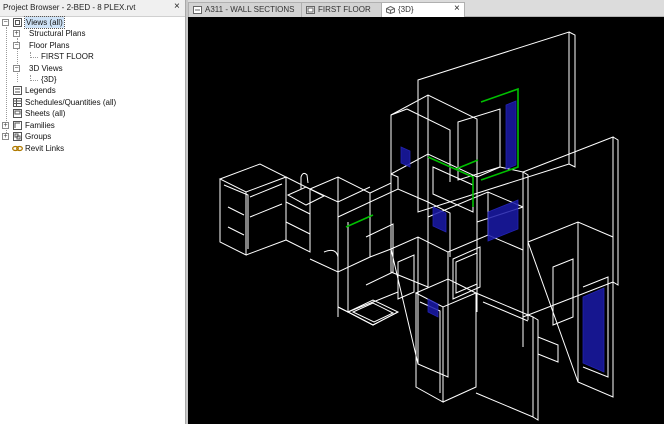  Describe the element at coordinates (92, 113) in the screenshot. I see `tree-item-sheets: Sheets (all)` at that location.